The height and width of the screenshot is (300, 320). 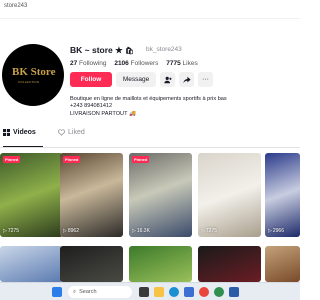 I want to click on tab-liked-label: Liked, so click(x=76, y=132).